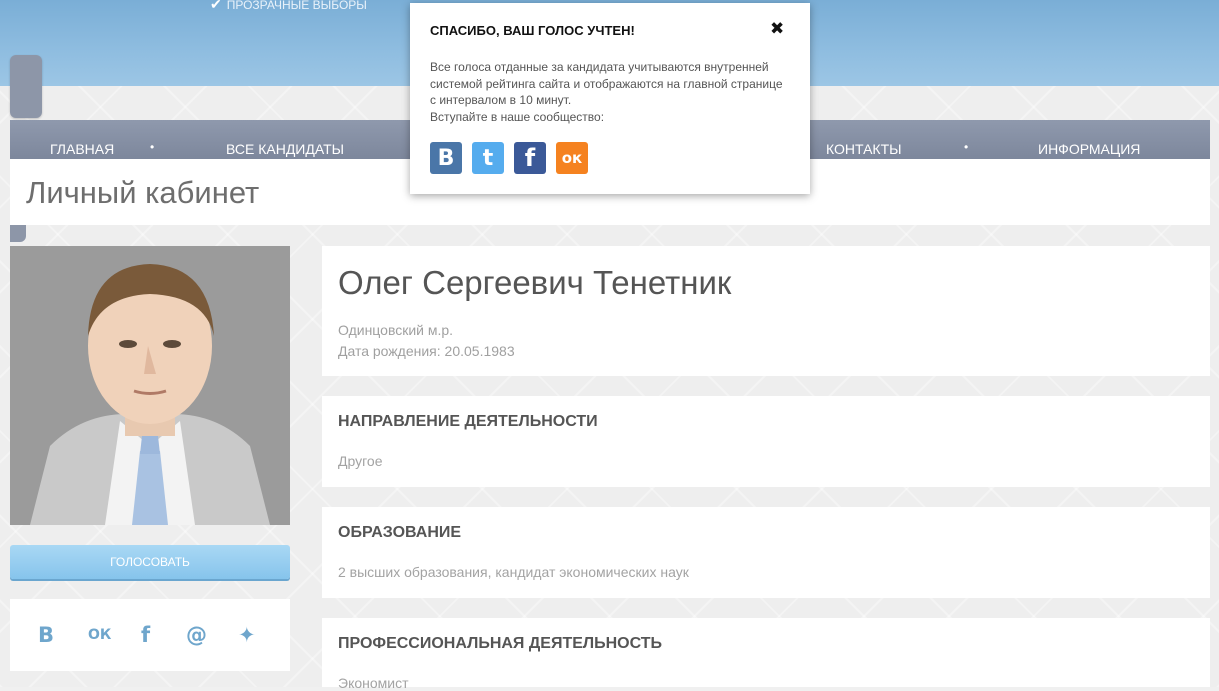 The height and width of the screenshot is (691, 1219). Describe the element at coordinates (216, 6) in the screenshot. I see `check-icon: ✔` at that location.